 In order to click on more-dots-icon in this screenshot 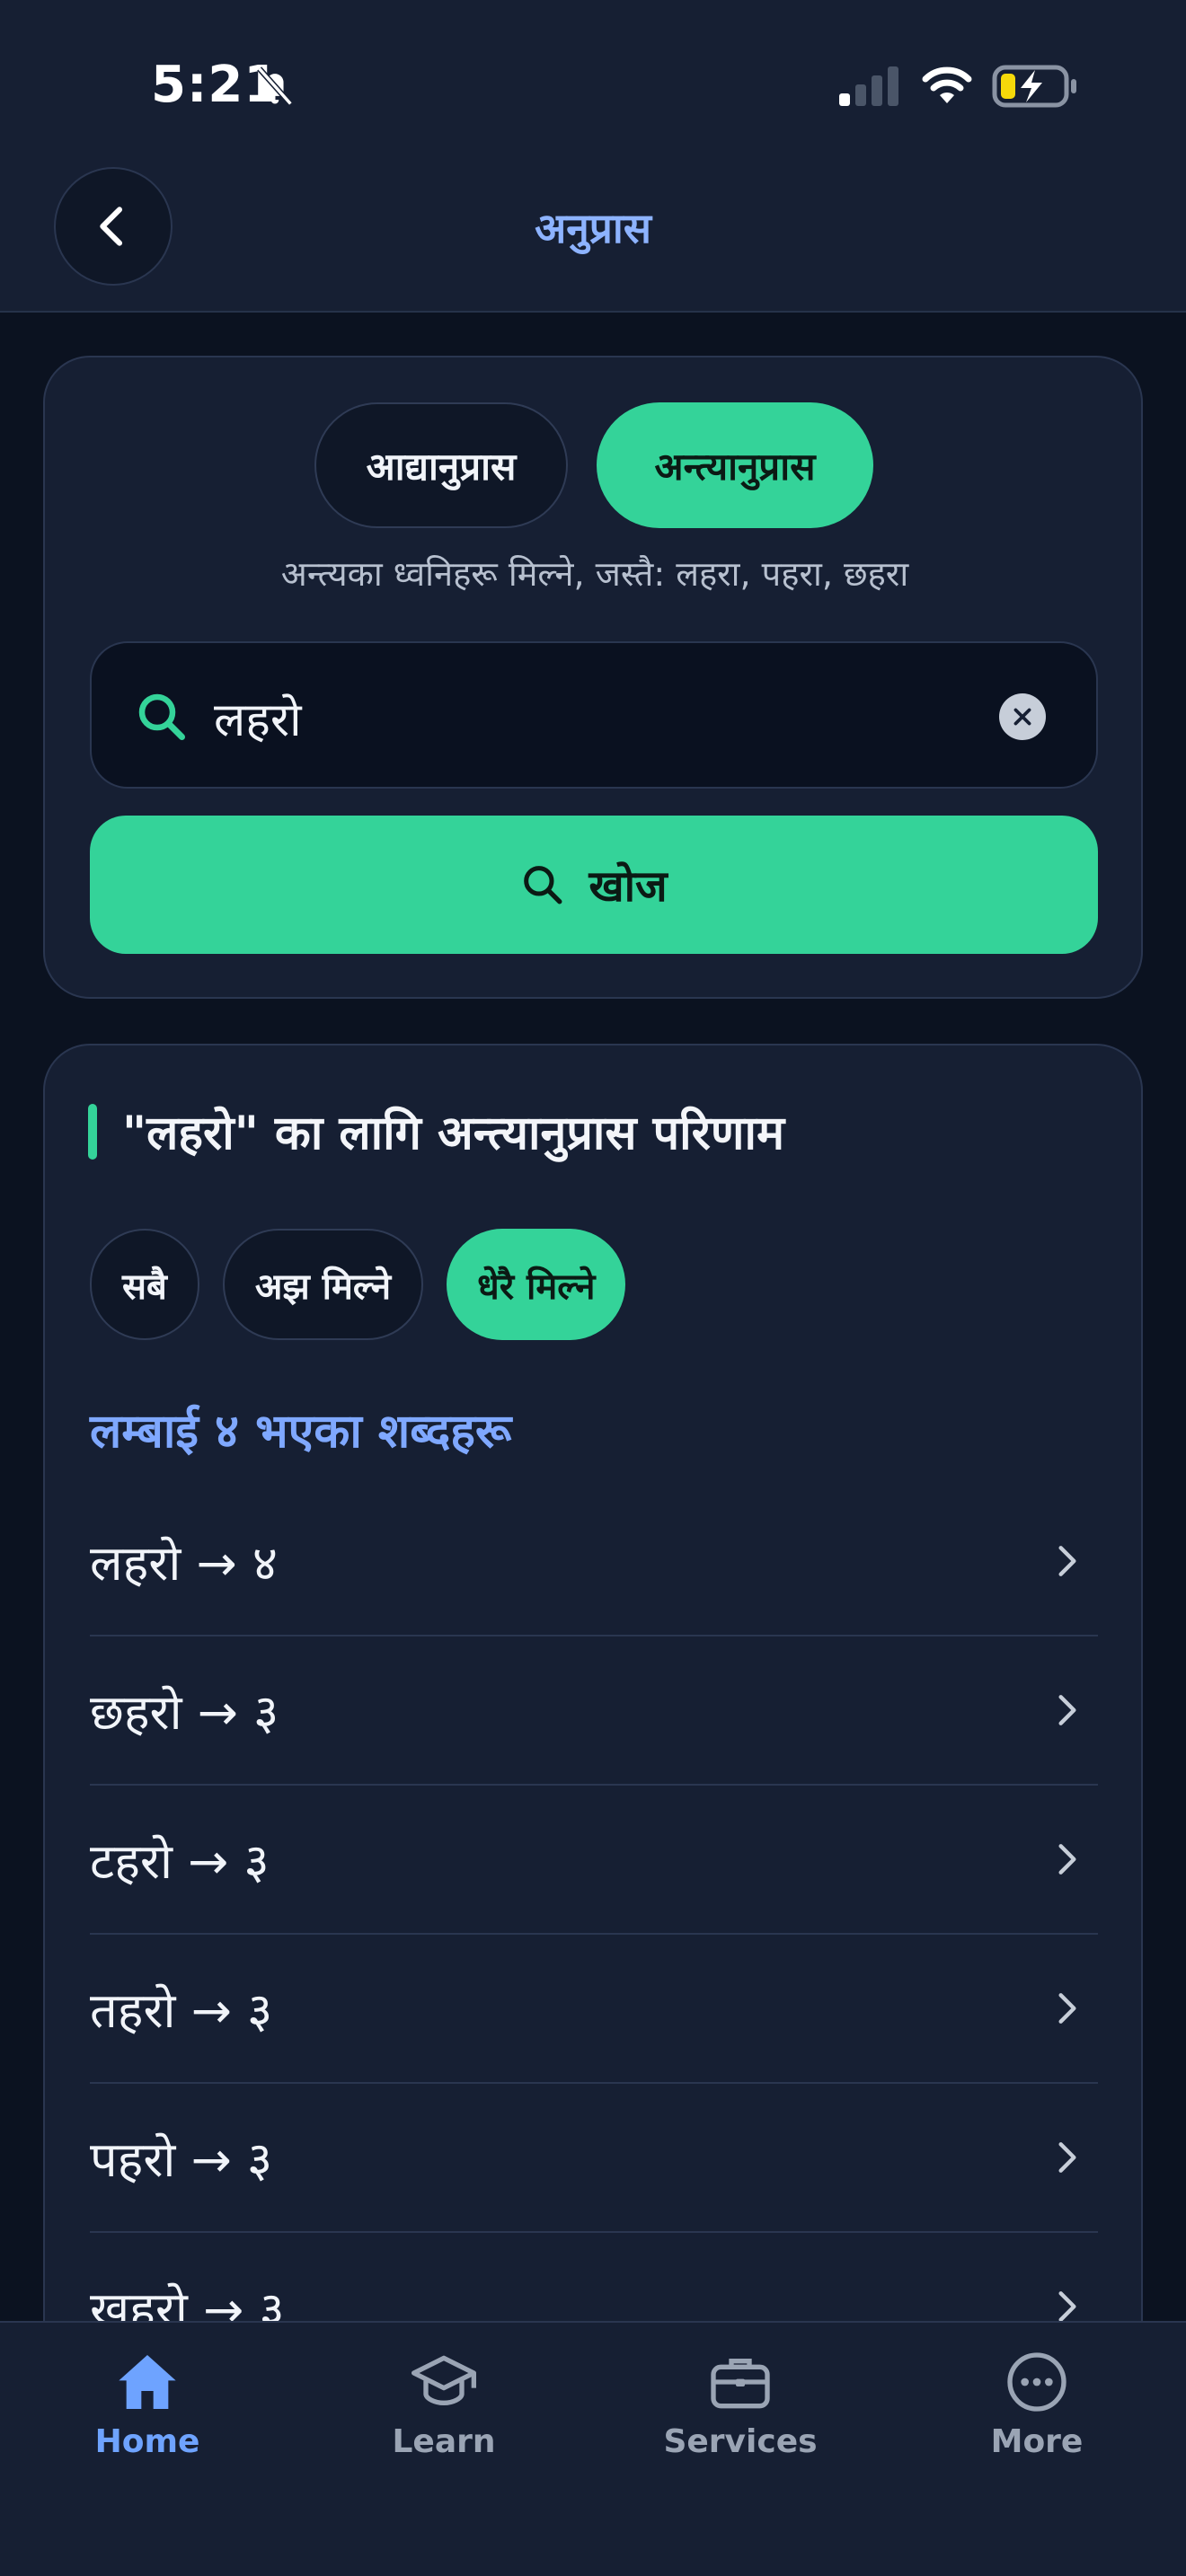, I will do `click(1037, 2382)`.